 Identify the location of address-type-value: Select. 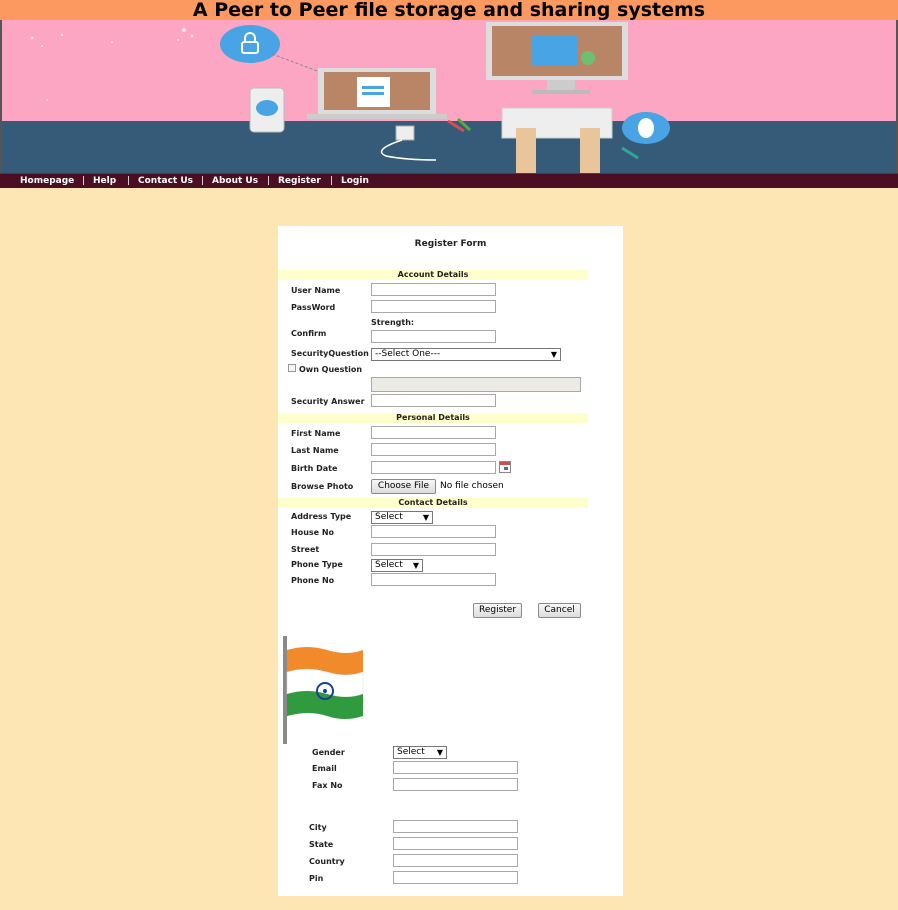
(389, 517).